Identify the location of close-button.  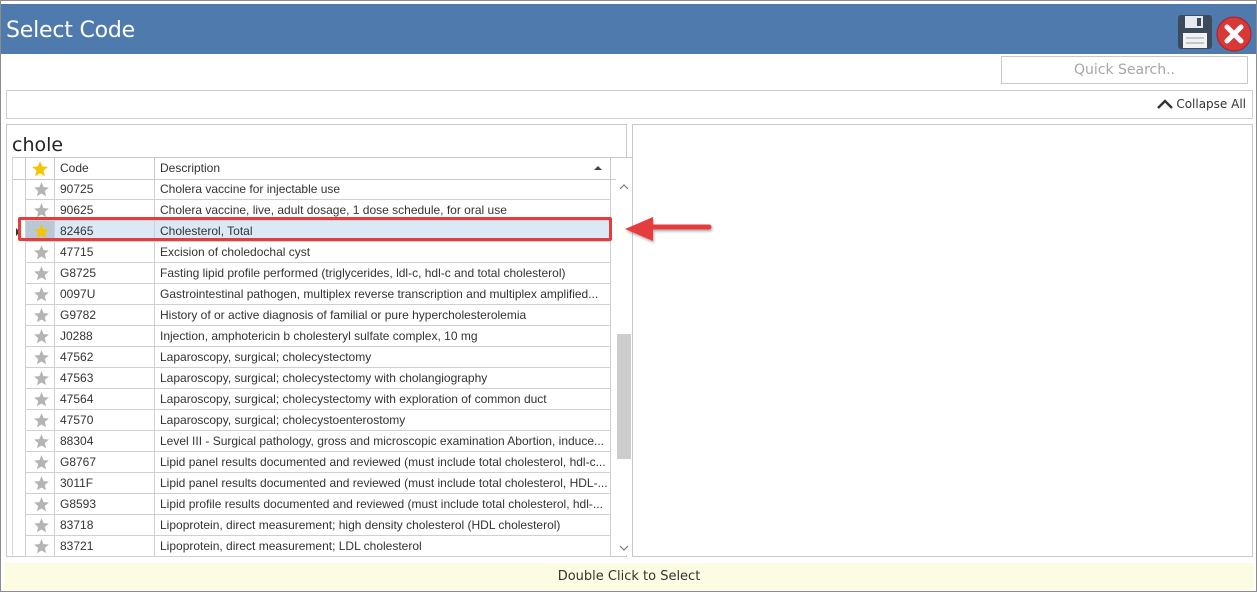
(1234, 34).